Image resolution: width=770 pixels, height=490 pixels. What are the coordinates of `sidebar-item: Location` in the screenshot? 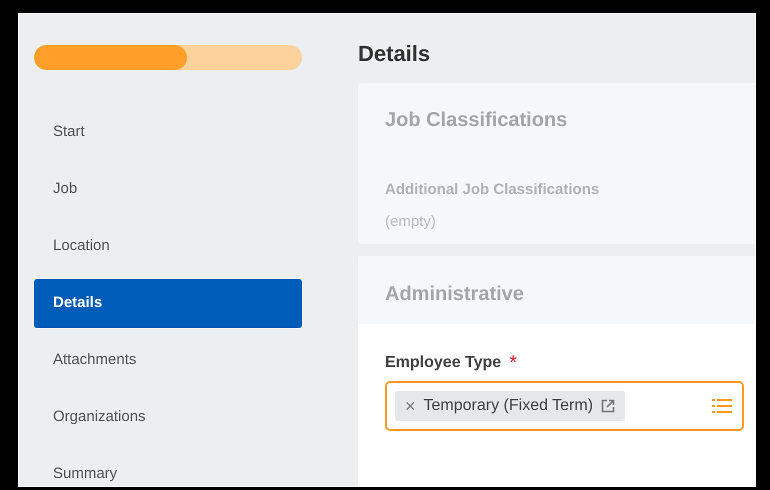 It's located at (168, 246).